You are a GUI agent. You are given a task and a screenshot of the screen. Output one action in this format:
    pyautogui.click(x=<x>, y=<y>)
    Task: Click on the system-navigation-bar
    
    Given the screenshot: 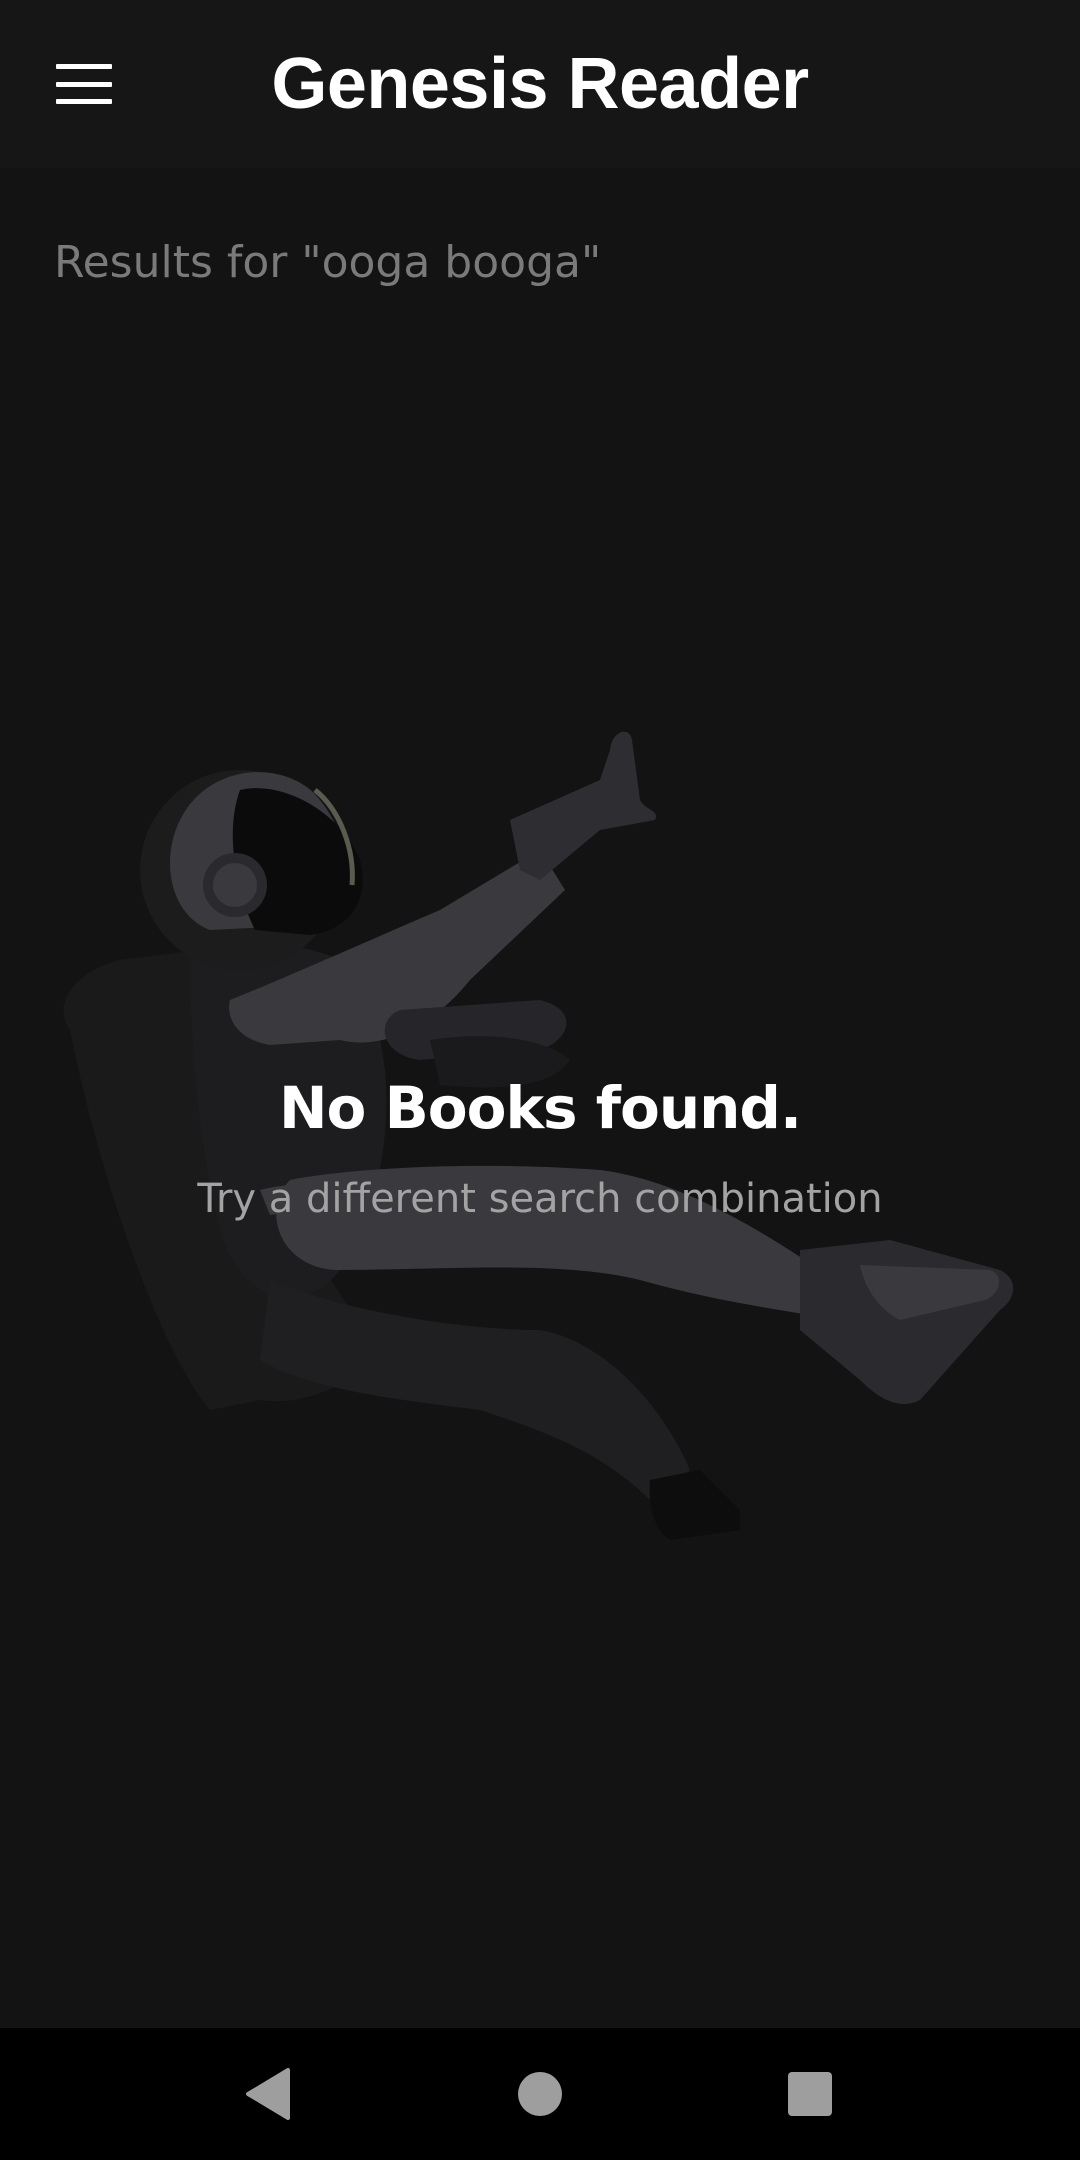 What is the action you would take?
    pyautogui.click(x=540, y=2094)
    